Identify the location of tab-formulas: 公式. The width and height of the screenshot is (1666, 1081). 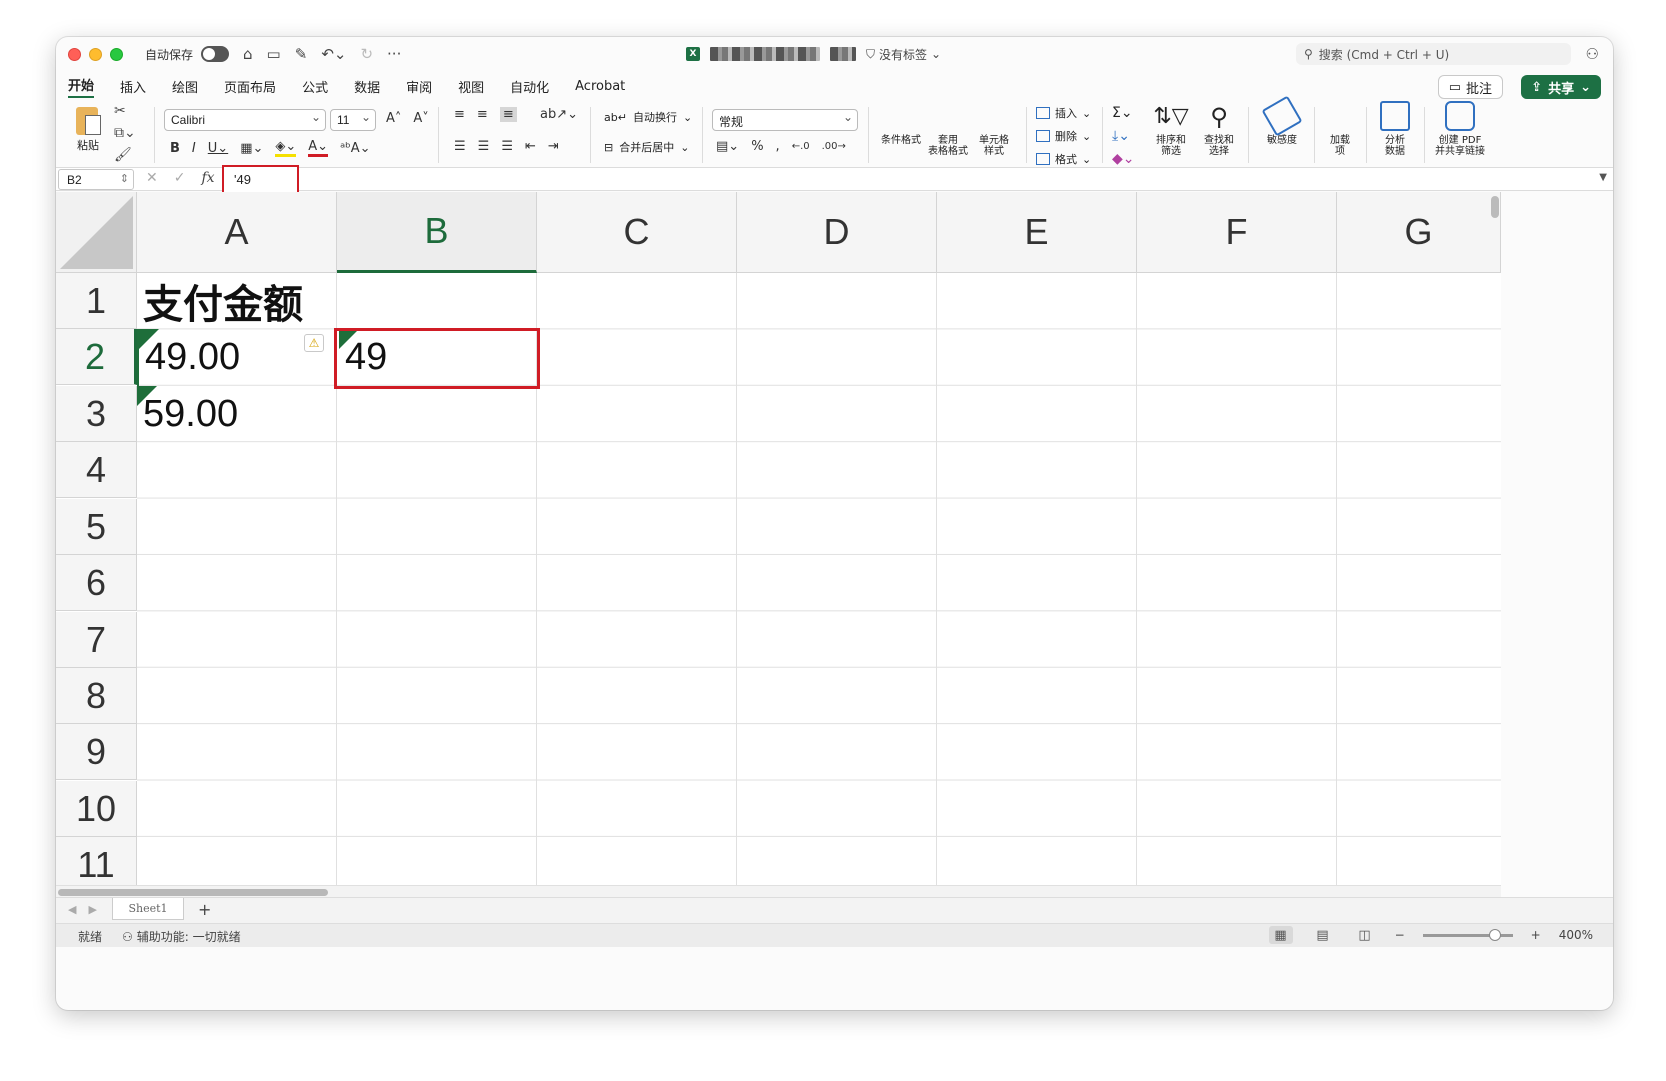
(315, 86).